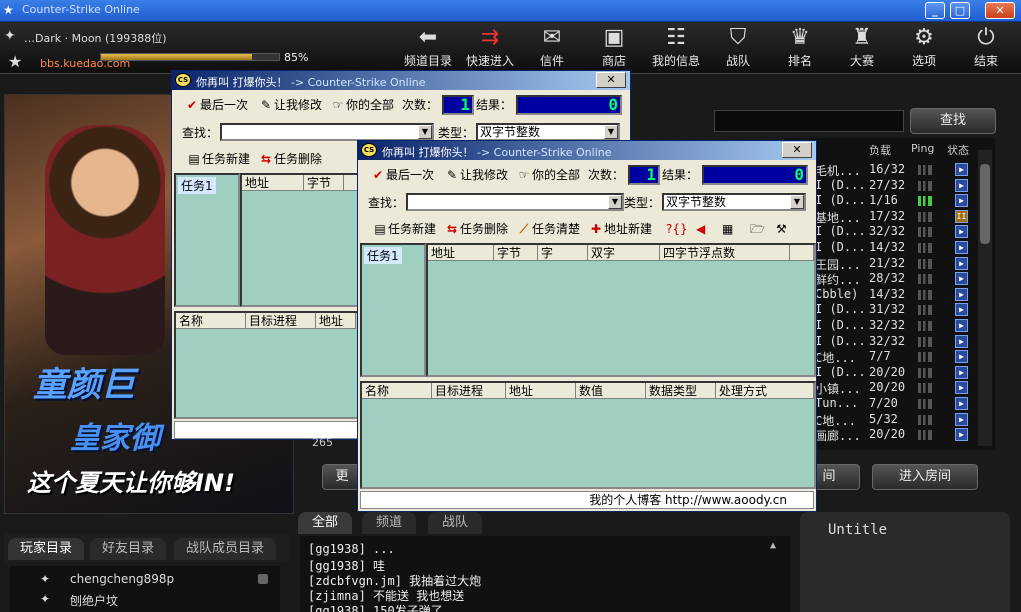 Image resolution: width=1021 pixels, height=612 pixels. What do you see at coordinates (263, 579) in the screenshot?
I see `player-list-scroll-up` at bounding box center [263, 579].